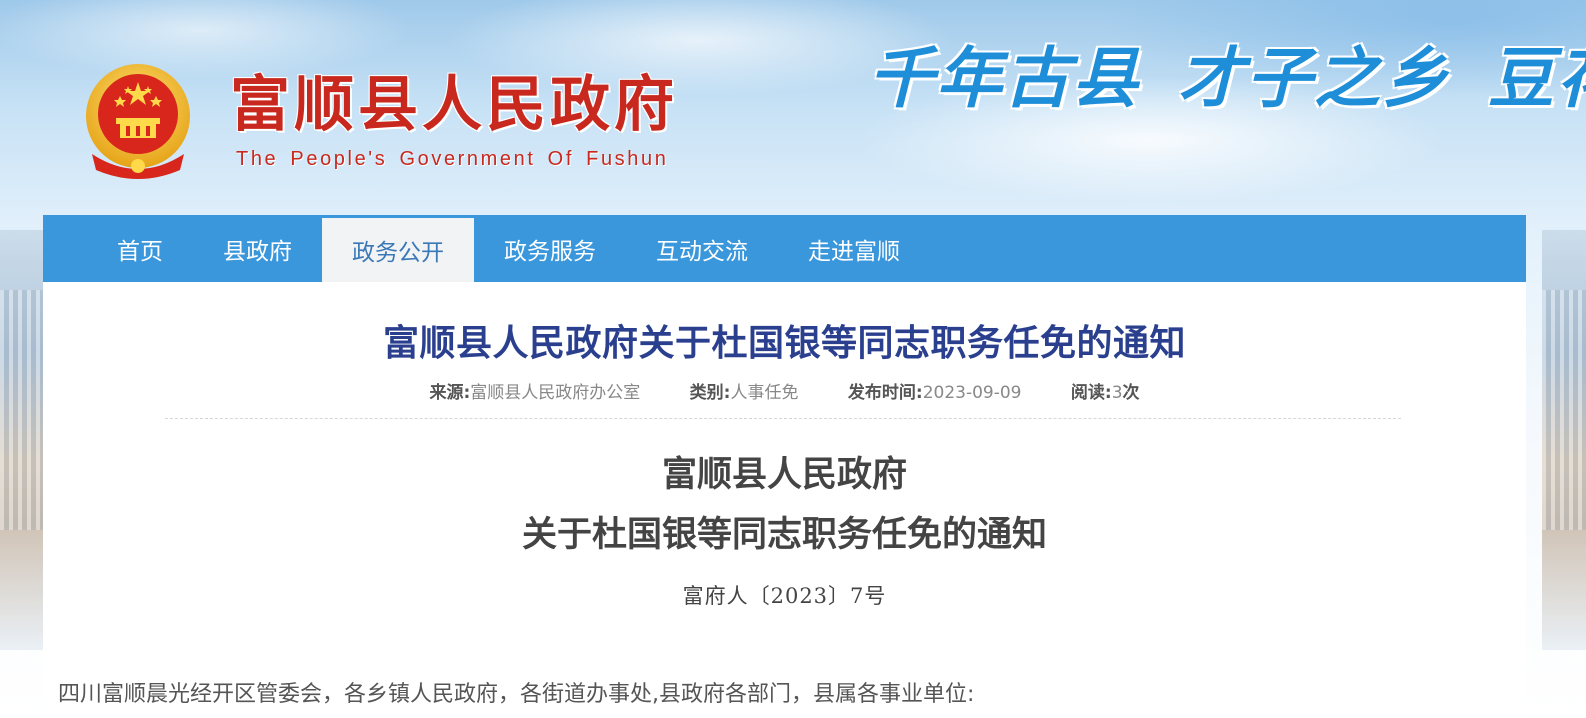  Describe the element at coordinates (885, 393) in the screenshot. I see `meta-date-label: 发布时间:` at that location.